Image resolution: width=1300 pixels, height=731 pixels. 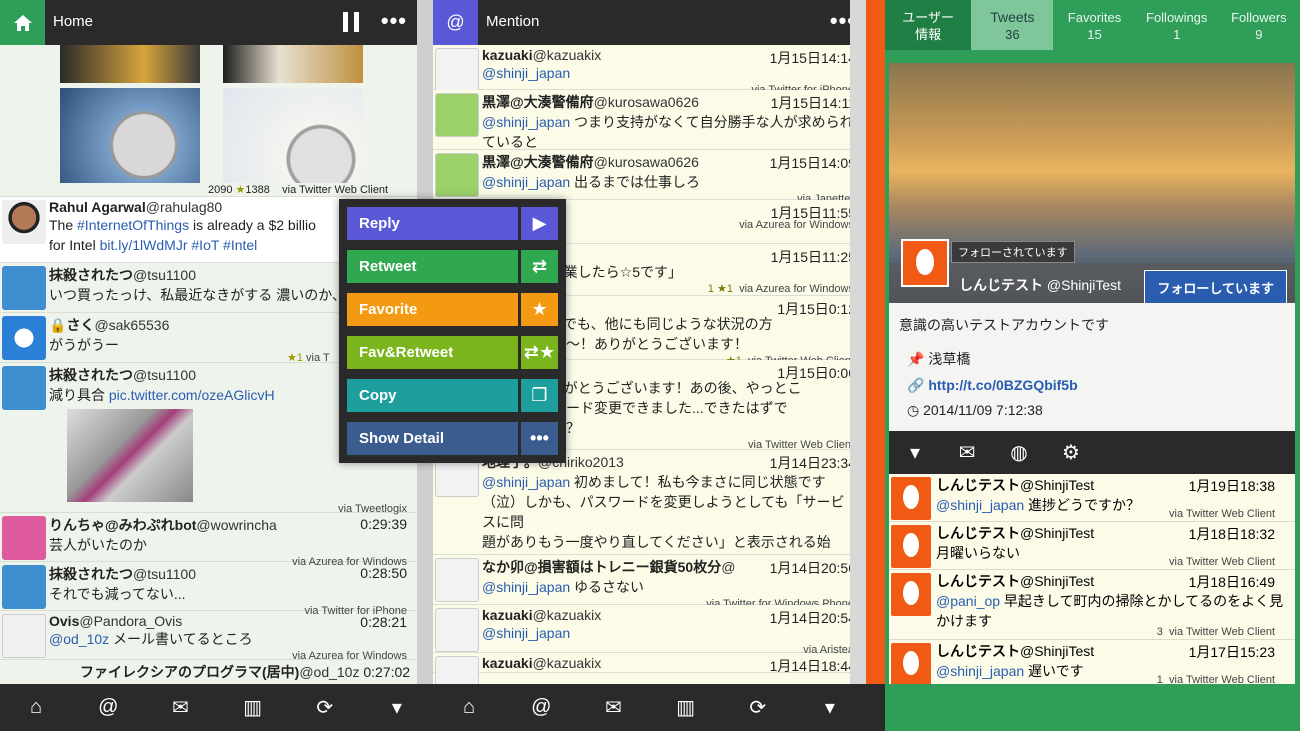 I want to click on tweet: ファイレクシアのプログラマ(居中)@od_10z 0:27:02, so click(x=208, y=672).